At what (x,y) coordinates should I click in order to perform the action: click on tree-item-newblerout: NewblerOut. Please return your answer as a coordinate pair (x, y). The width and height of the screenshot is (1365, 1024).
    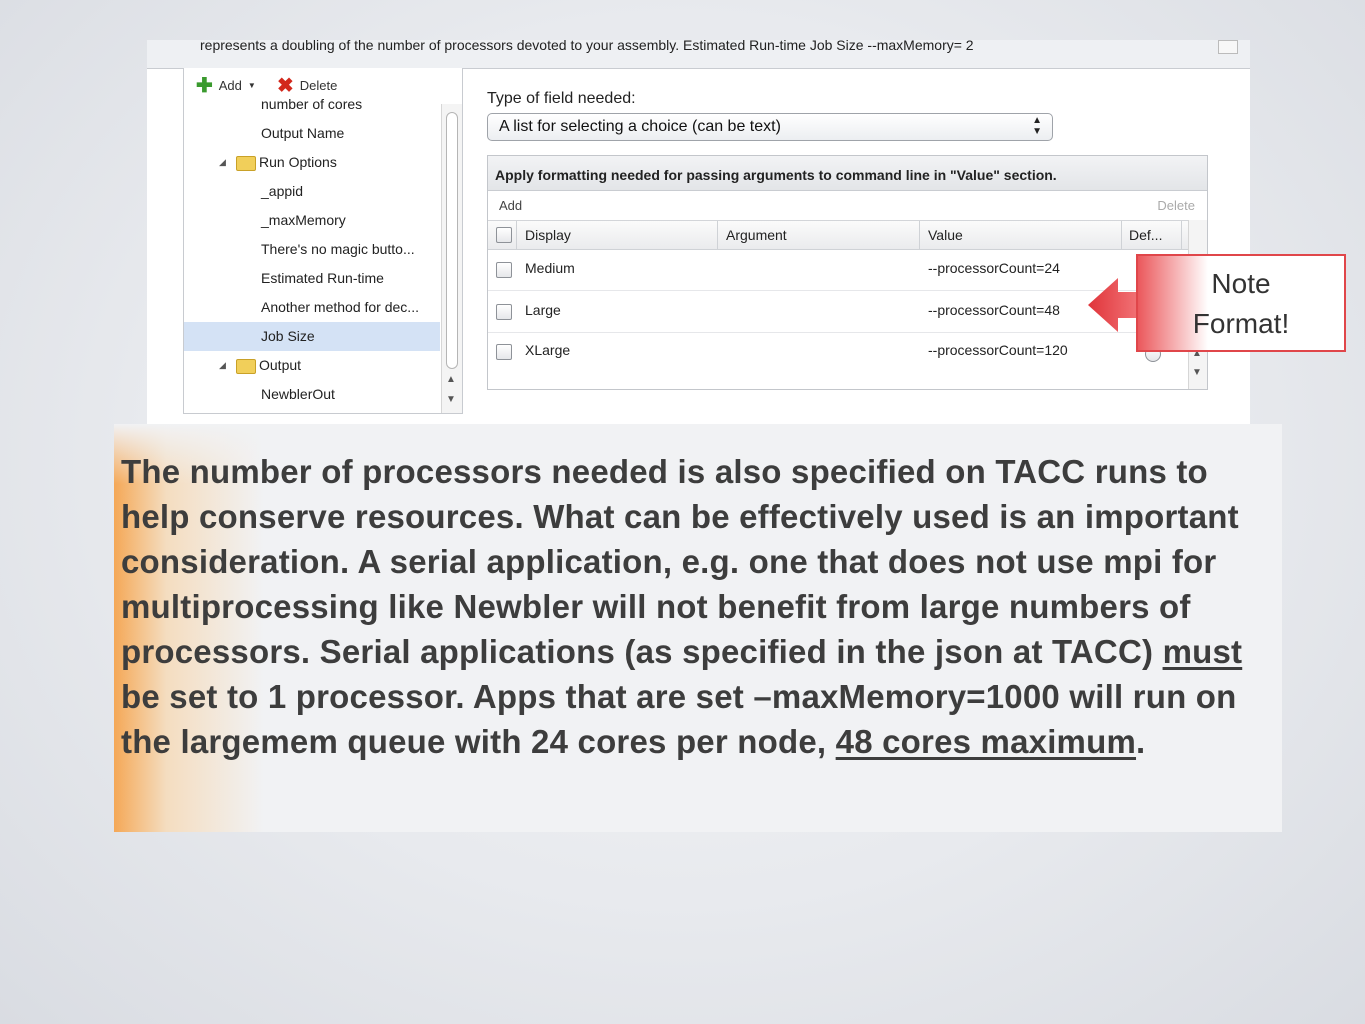
    Looking at the image, I should click on (312, 394).